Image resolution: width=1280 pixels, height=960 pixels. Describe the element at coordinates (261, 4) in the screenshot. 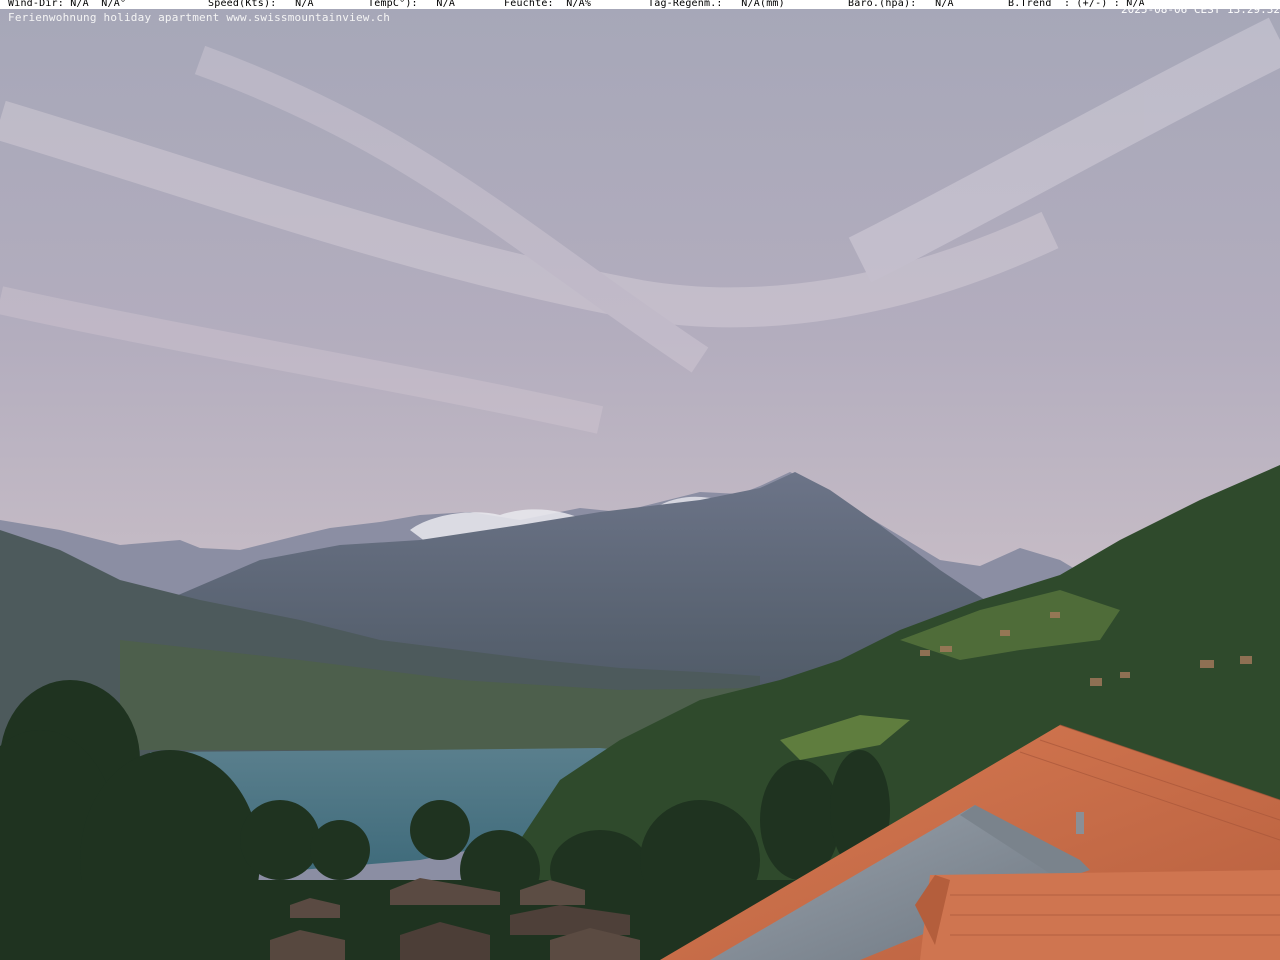

I see `speed-readout: Speed(Kts): N/A` at that location.